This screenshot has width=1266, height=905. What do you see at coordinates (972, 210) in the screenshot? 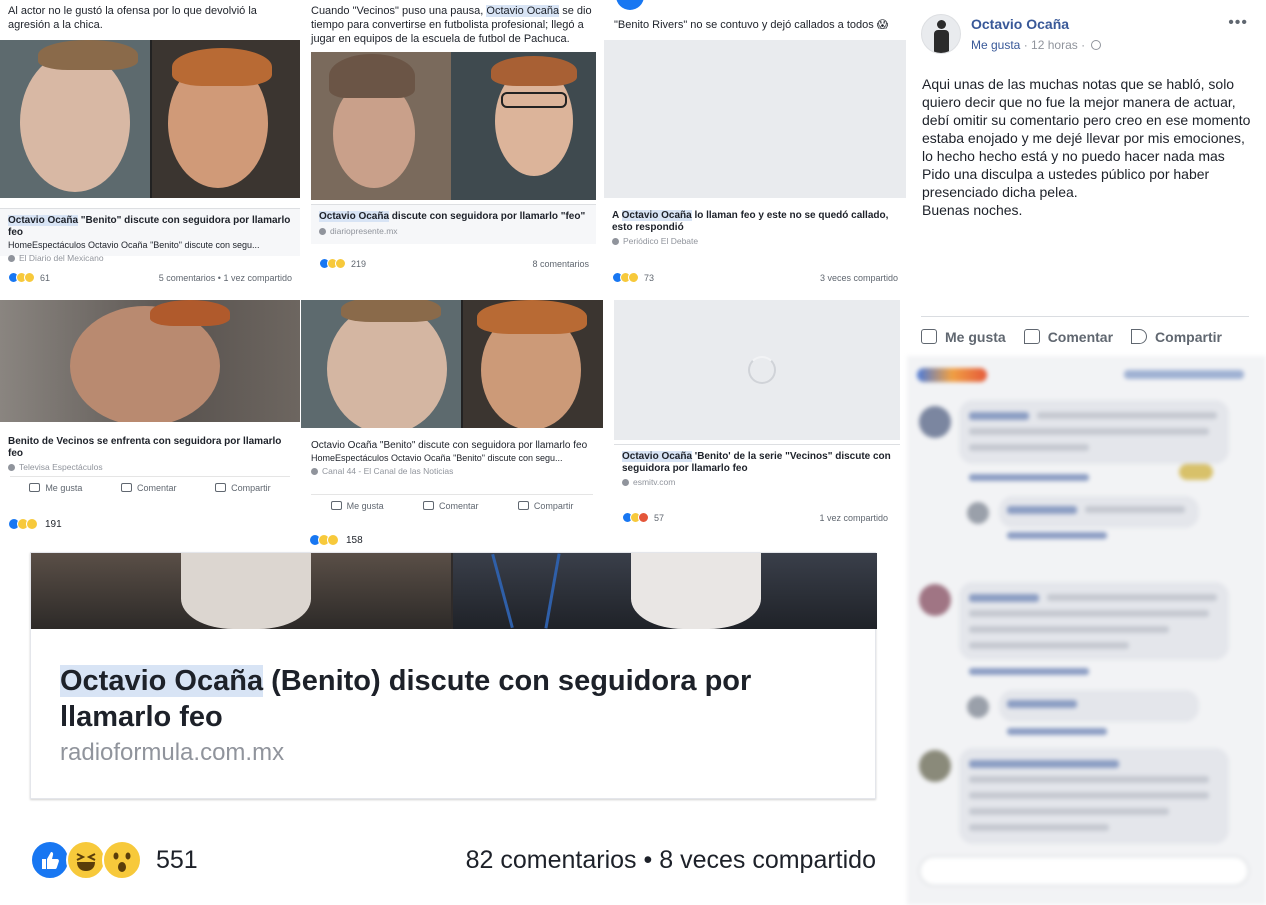
I see `post-paragraph: Buenas noches.` at bounding box center [972, 210].